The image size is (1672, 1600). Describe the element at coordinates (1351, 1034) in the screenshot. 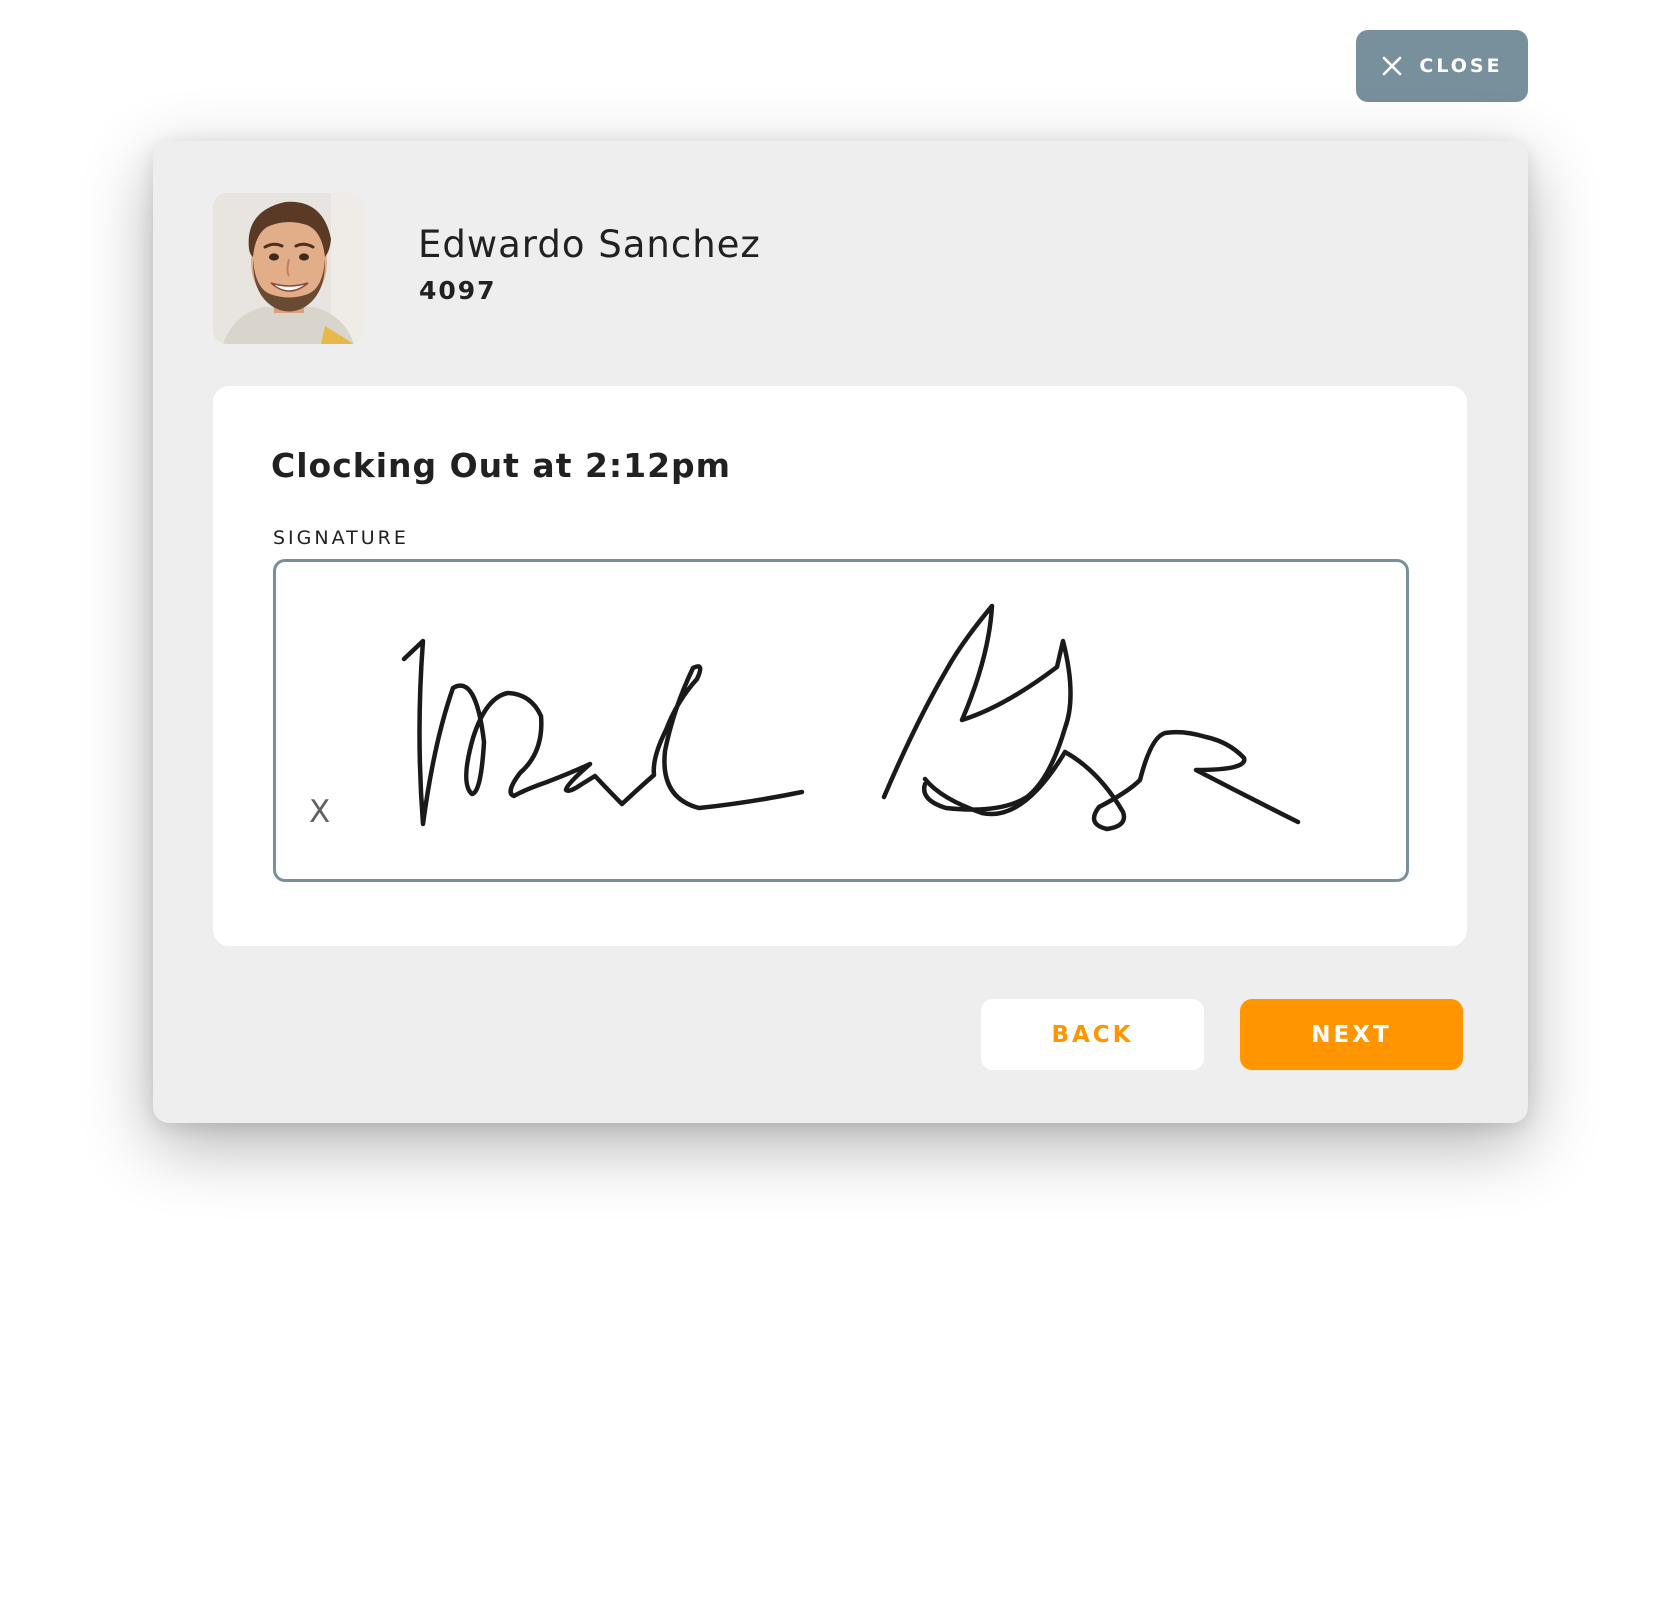

I see `next-button: NEXT` at that location.